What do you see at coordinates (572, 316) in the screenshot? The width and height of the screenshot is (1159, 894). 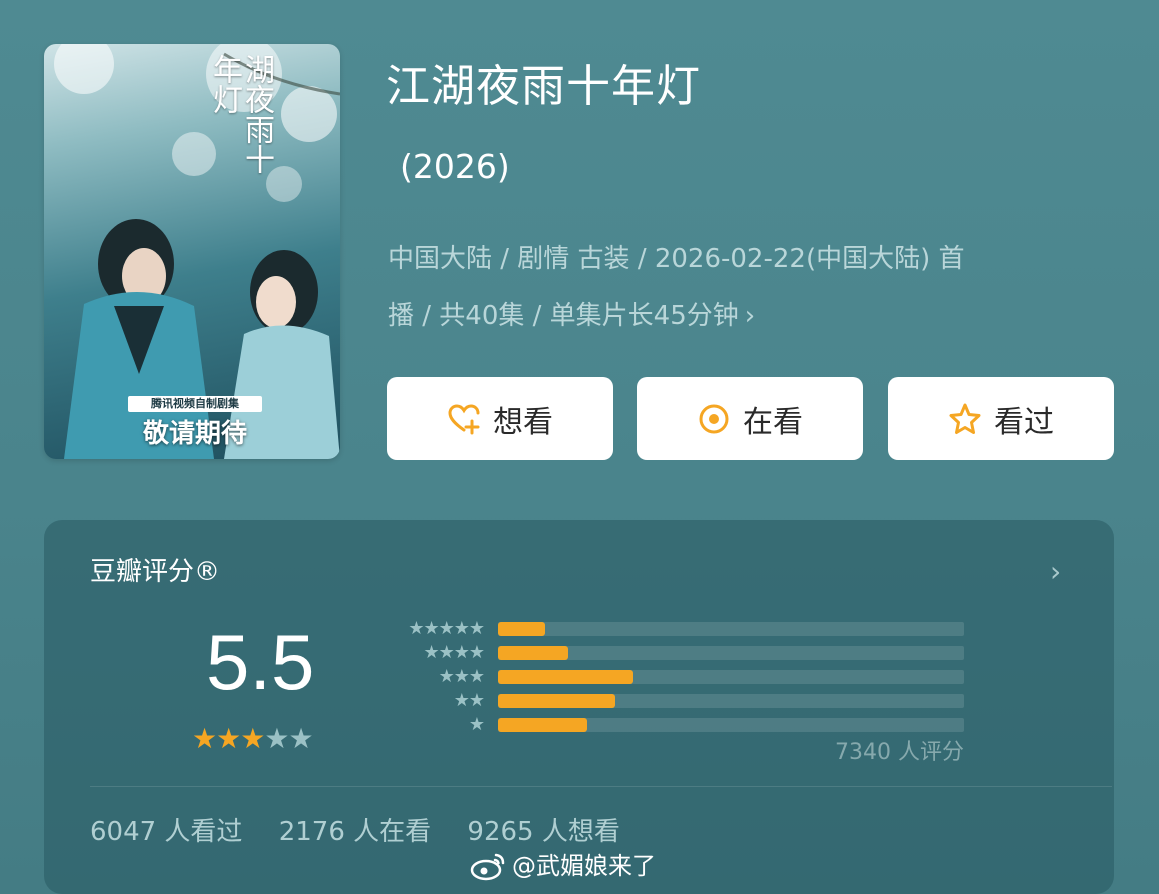 I see `meta-line-2: 播 / 共40集 / 单集片长45分钟 ›` at bounding box center [572, 316].